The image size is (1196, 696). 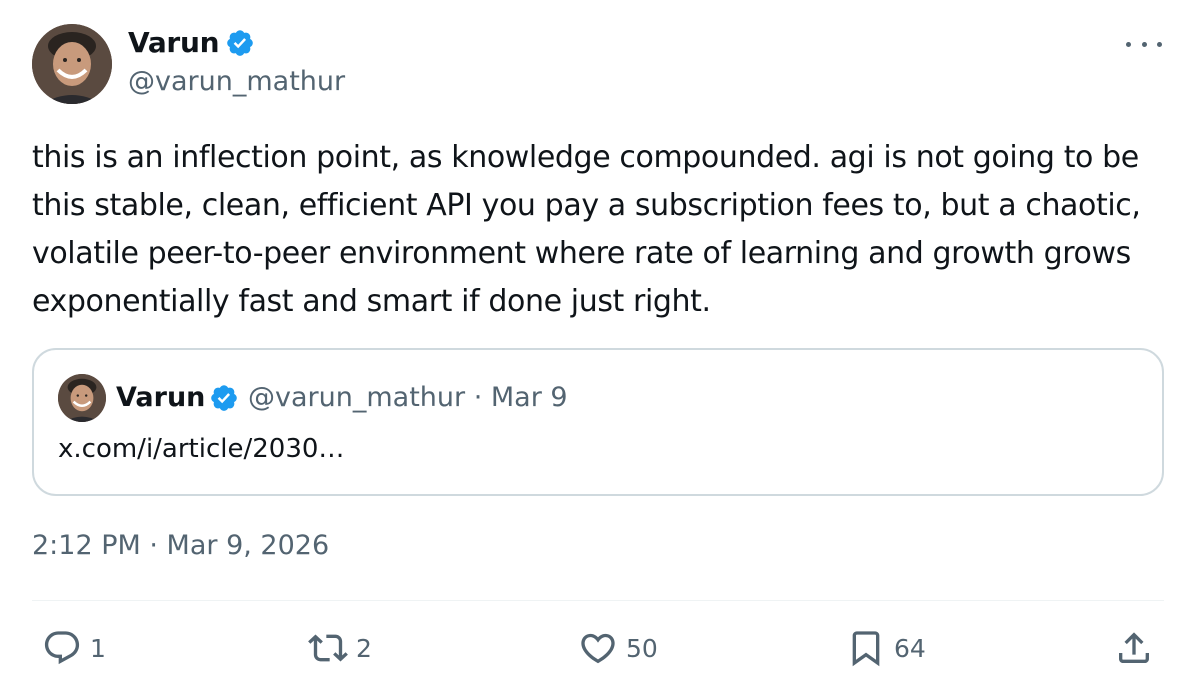 What do you see at coordinates (174, 42) in the screenshot?
I see `author-name-label: Varun` at bounding box center [174, 42].